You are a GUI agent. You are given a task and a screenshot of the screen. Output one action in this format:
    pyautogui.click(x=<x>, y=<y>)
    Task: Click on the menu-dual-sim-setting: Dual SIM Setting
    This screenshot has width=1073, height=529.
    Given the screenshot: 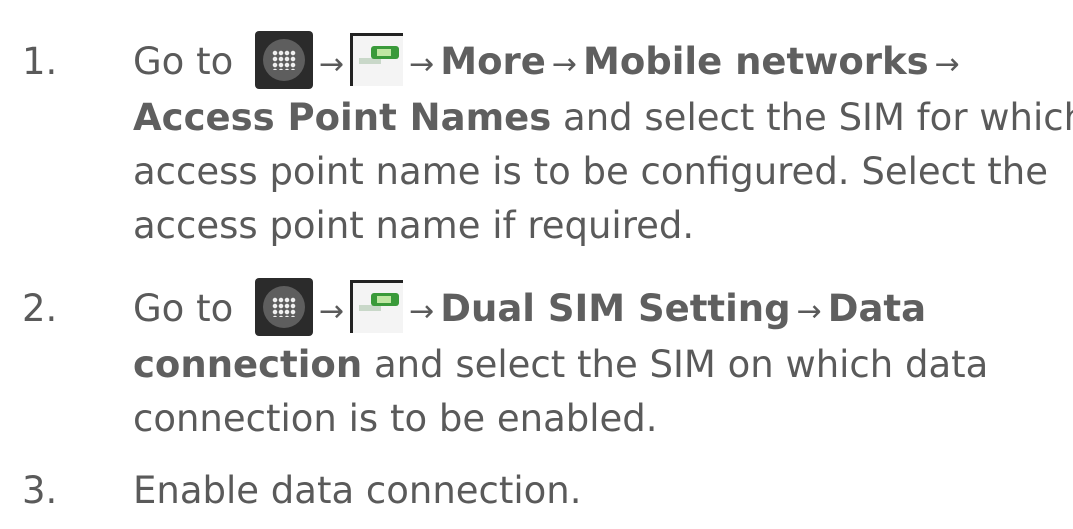 What is the action you would take?
    pyautogui.click(x=615, y=308)
    